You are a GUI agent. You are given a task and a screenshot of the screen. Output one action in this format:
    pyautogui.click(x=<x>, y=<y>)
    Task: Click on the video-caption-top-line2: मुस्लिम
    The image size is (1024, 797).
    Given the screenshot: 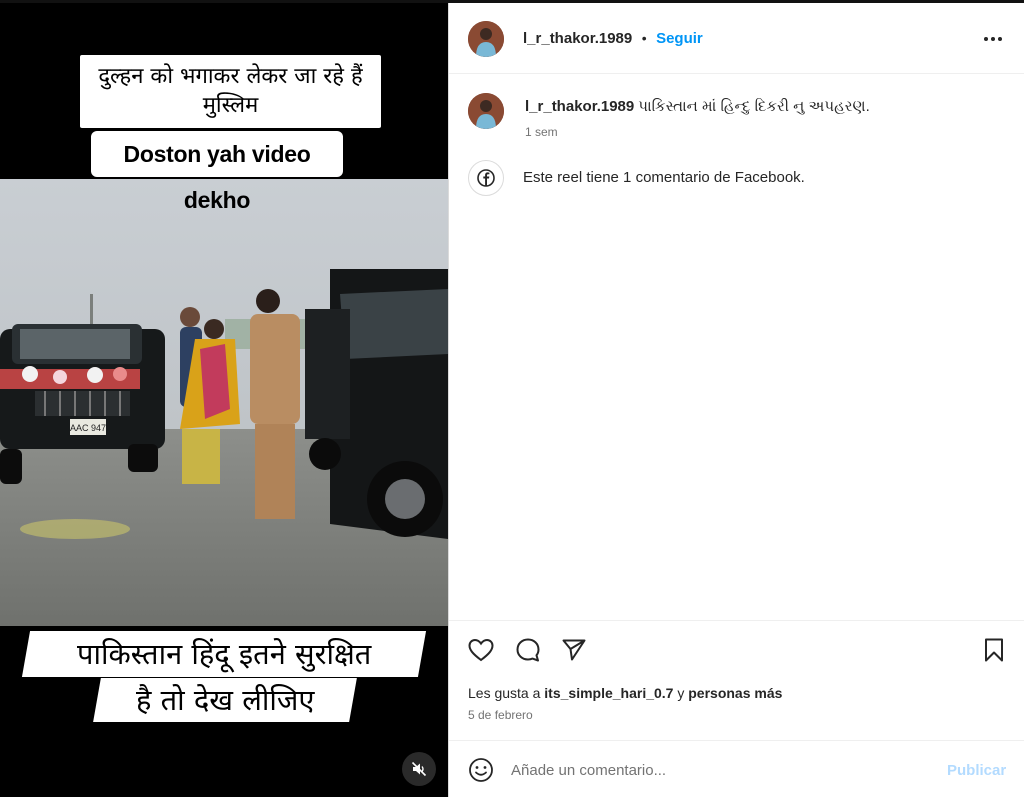 What is the action you would take?
    pyautogui.click(x=230, y=105)
    